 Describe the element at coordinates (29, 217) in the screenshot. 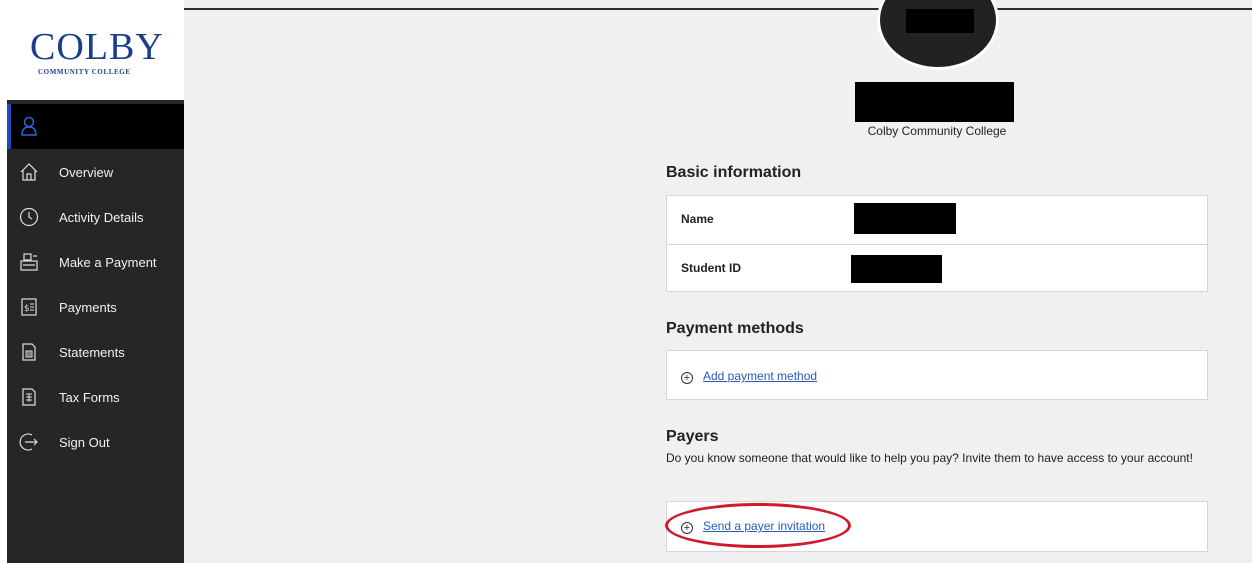

I see `clock-icon` at that location.